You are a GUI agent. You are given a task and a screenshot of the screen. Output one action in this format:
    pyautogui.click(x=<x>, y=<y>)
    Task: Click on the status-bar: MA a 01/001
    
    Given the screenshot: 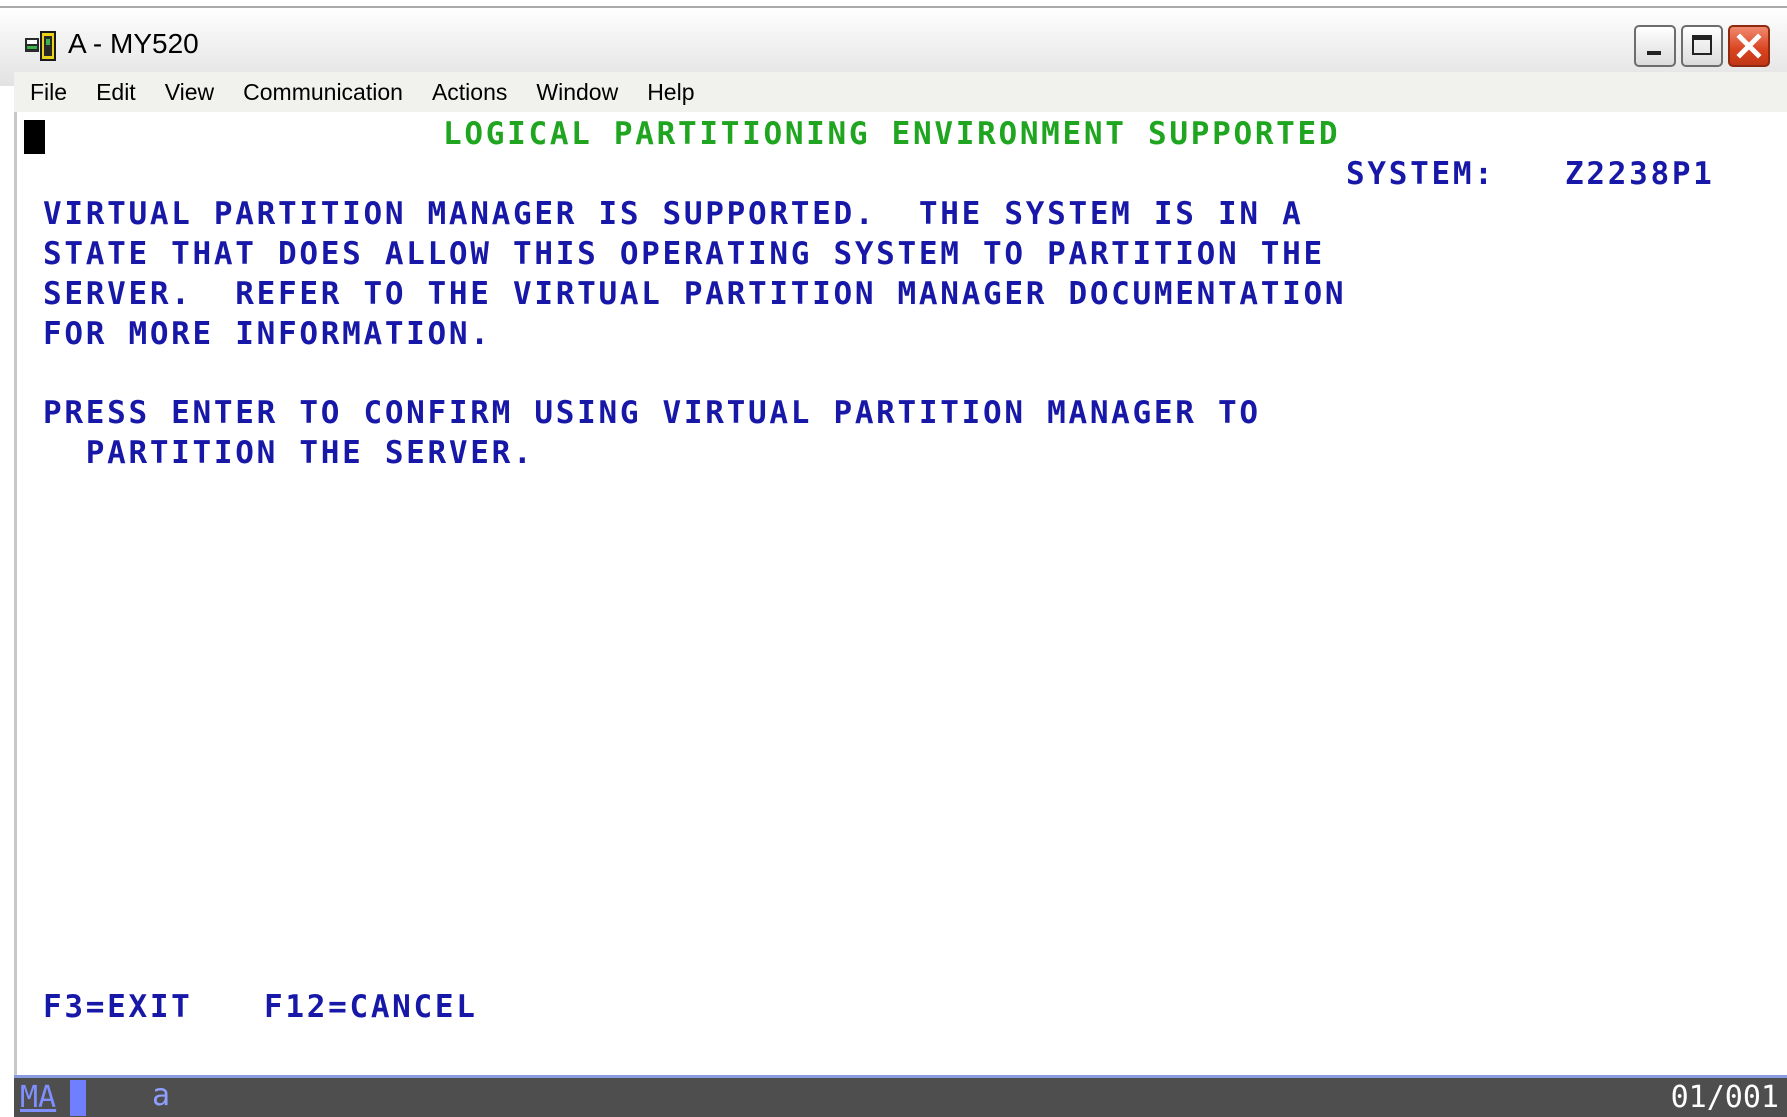 What is the action you would take?
    pyautogui.click(x=900, y=1096)
    